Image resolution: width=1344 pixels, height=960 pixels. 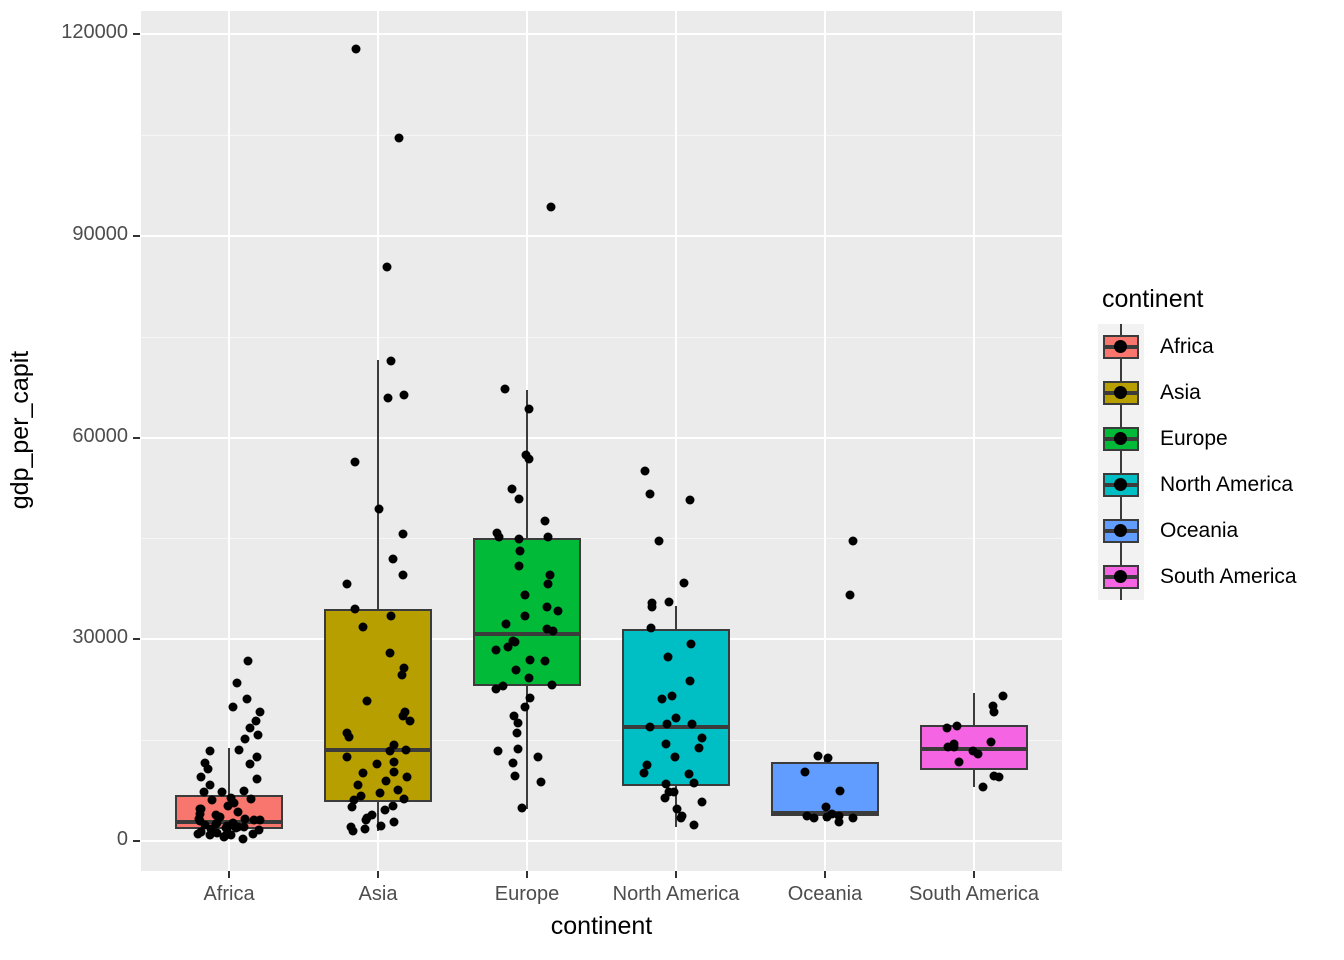 What do you see at coordinates (601, 926) in the screenshot?
I see `x-axis-title: continent` at bounding box center [601, 926].